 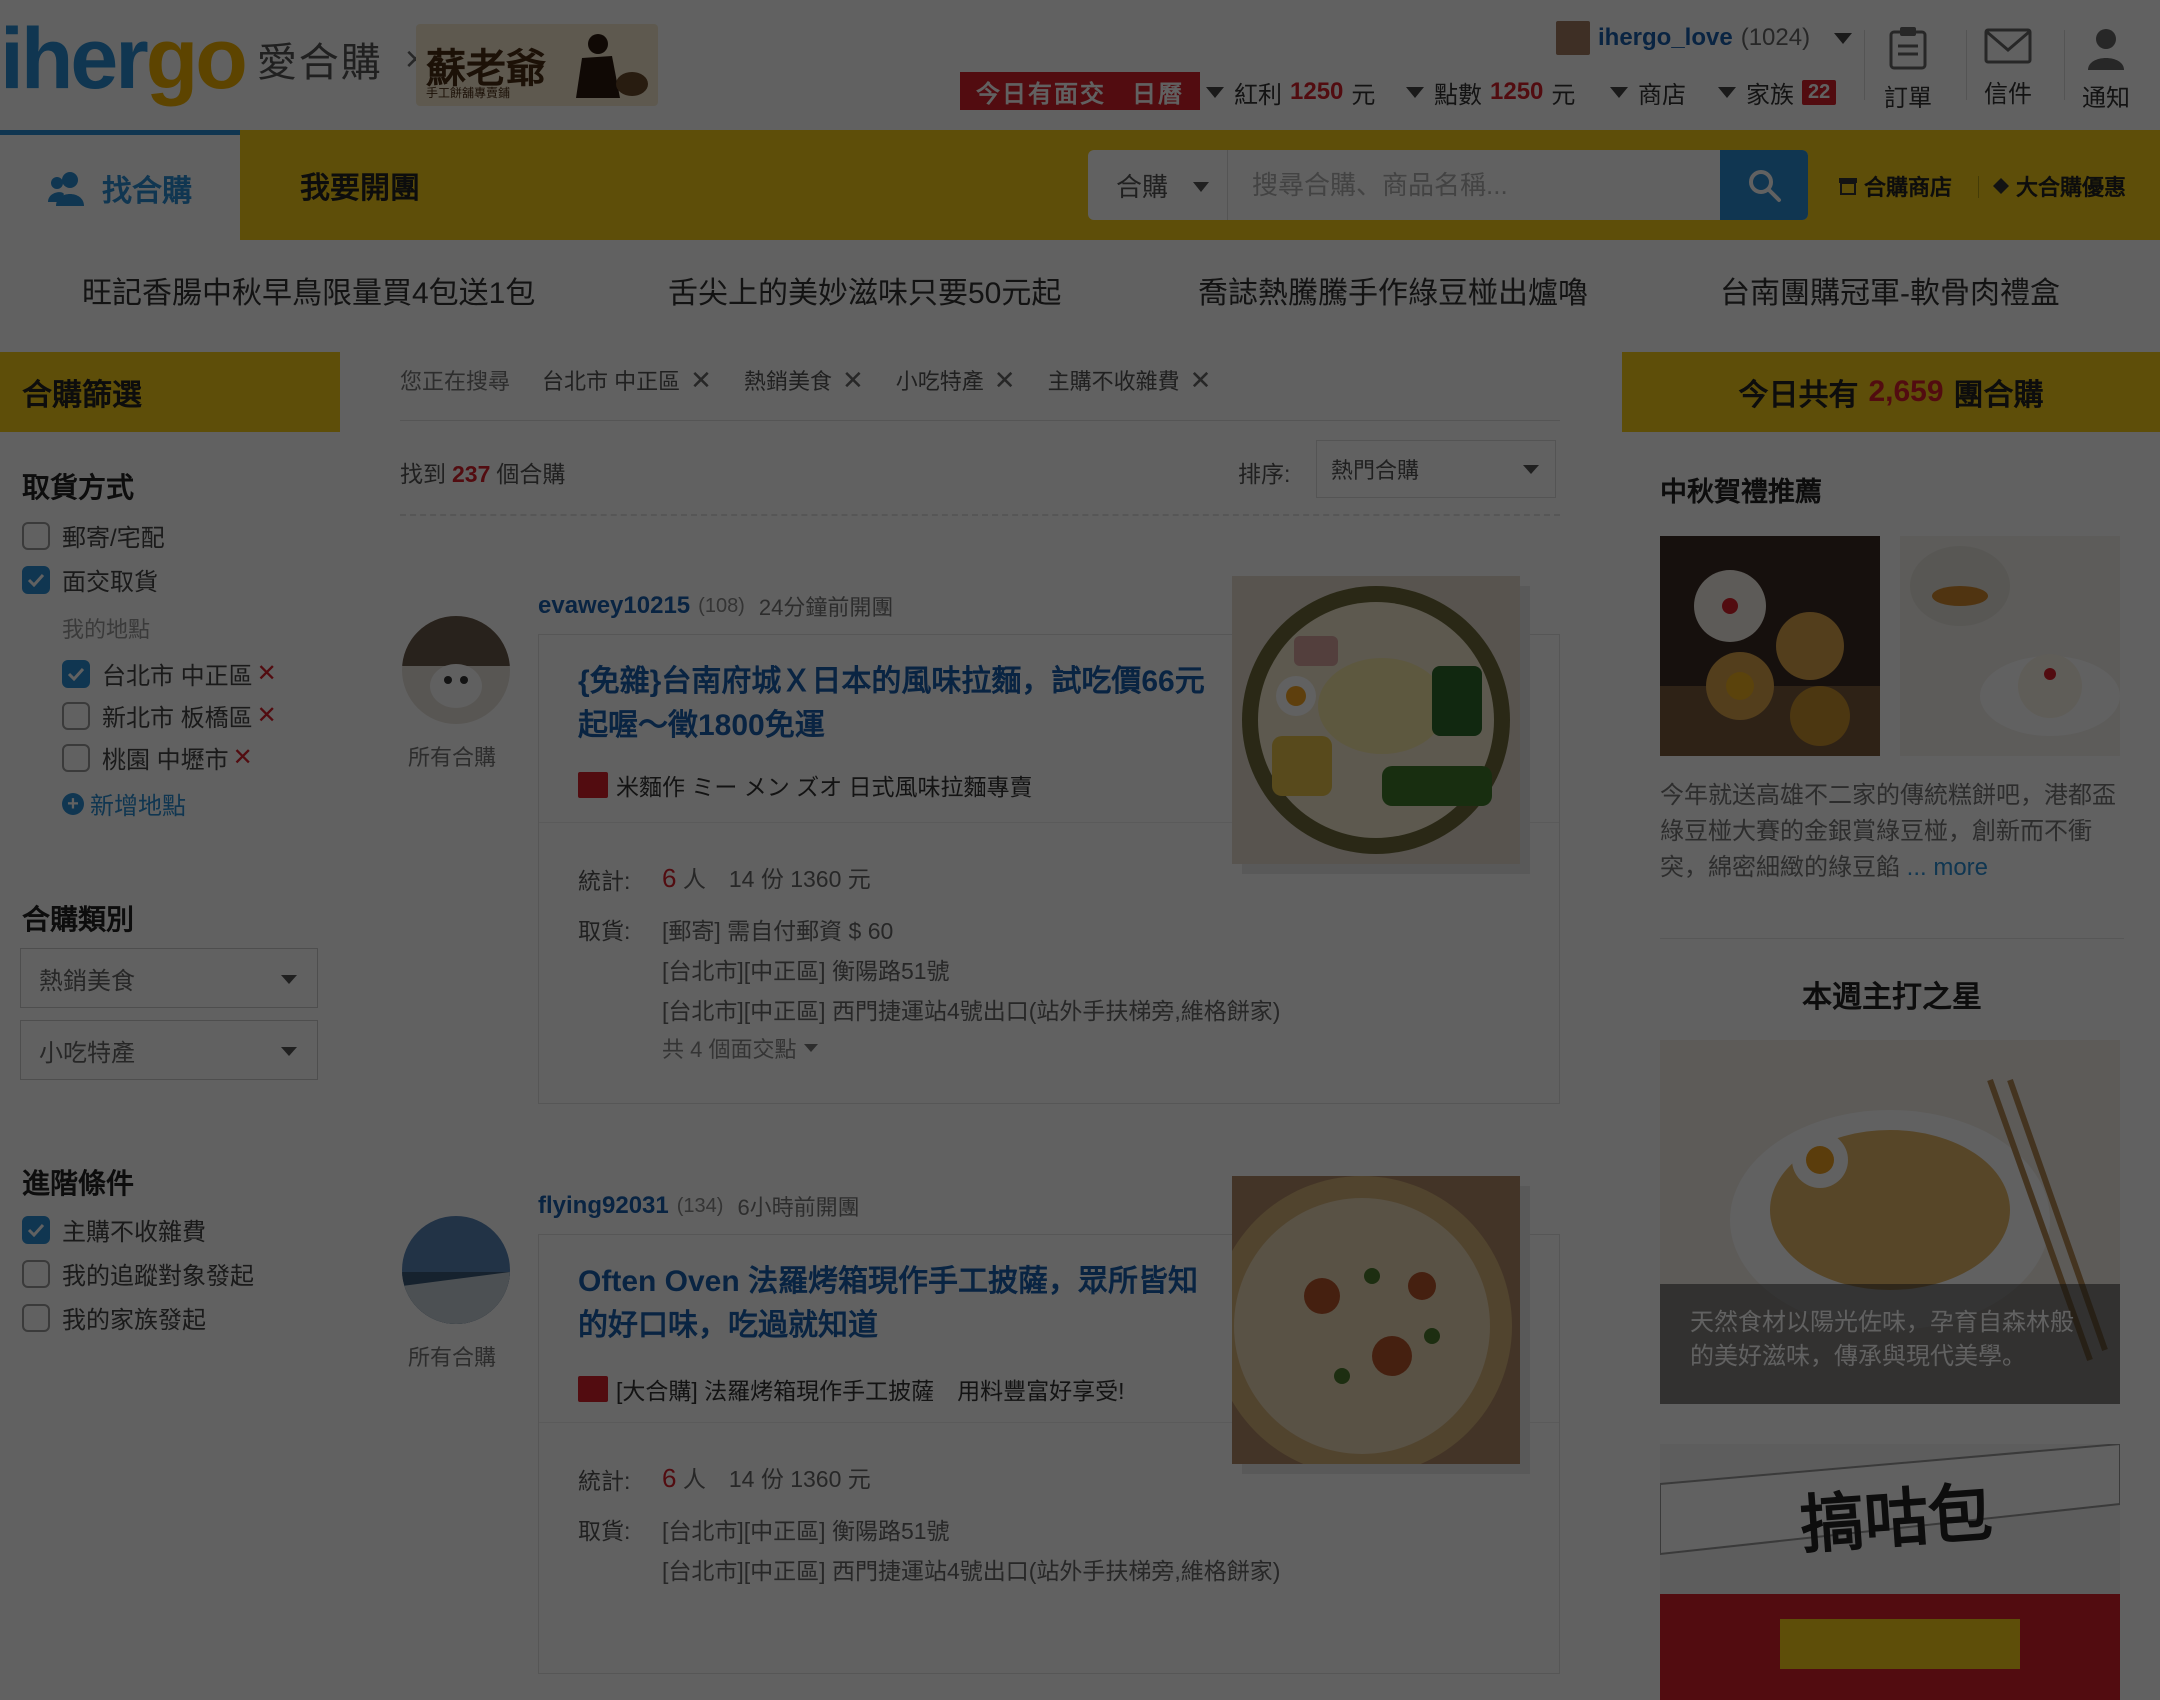 I want to click on close-icon: ✕, so click(x=1200, y=379).